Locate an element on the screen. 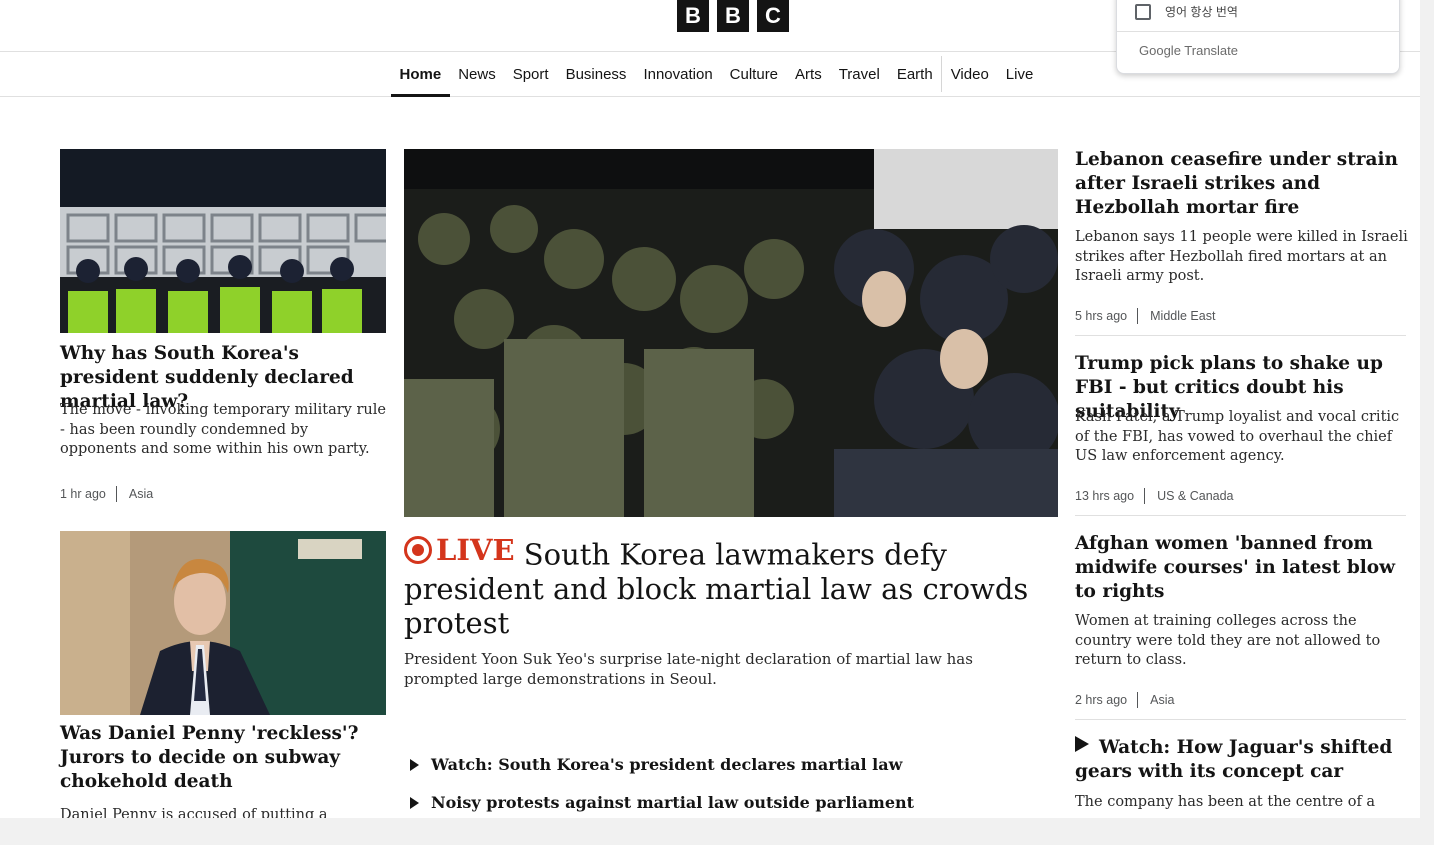 This screenshot has height=845, width=1434. translate-popup: 영어 항상 번역 Google Translate is located at coordinates (1258, 37).